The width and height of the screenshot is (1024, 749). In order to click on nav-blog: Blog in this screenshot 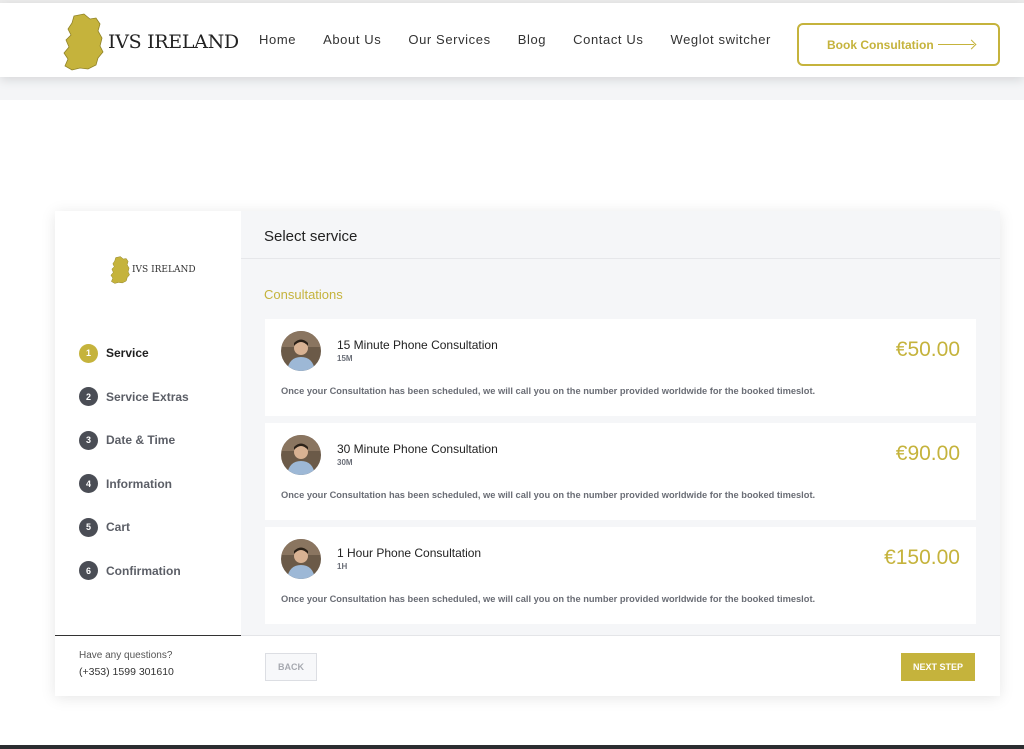, I will do `click(532, 39)`.